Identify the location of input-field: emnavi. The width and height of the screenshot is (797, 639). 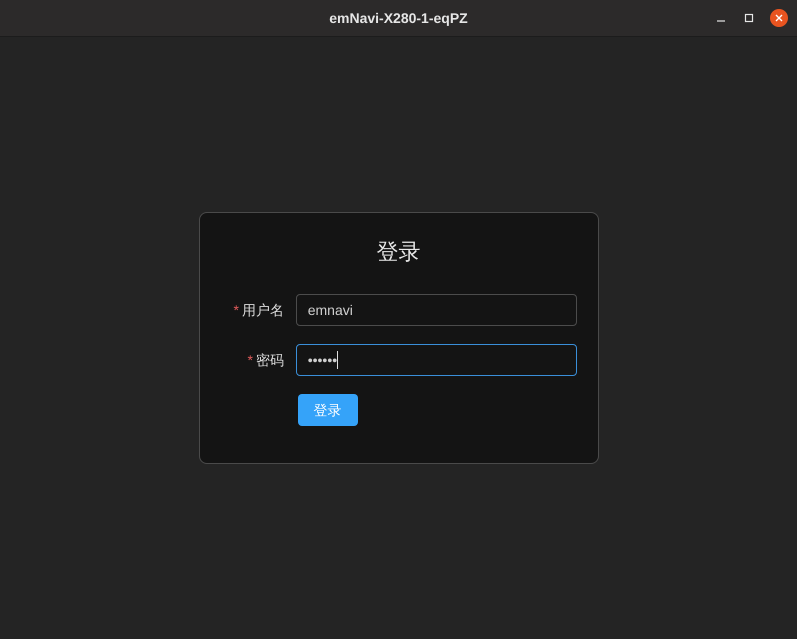
(437, 310).